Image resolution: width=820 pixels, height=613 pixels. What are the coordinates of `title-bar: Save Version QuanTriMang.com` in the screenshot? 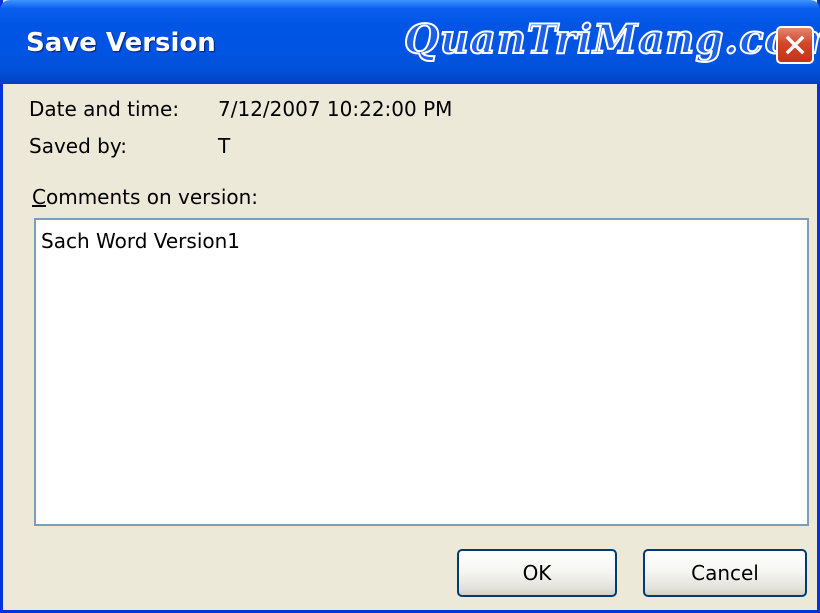 It's located at (410, 42).